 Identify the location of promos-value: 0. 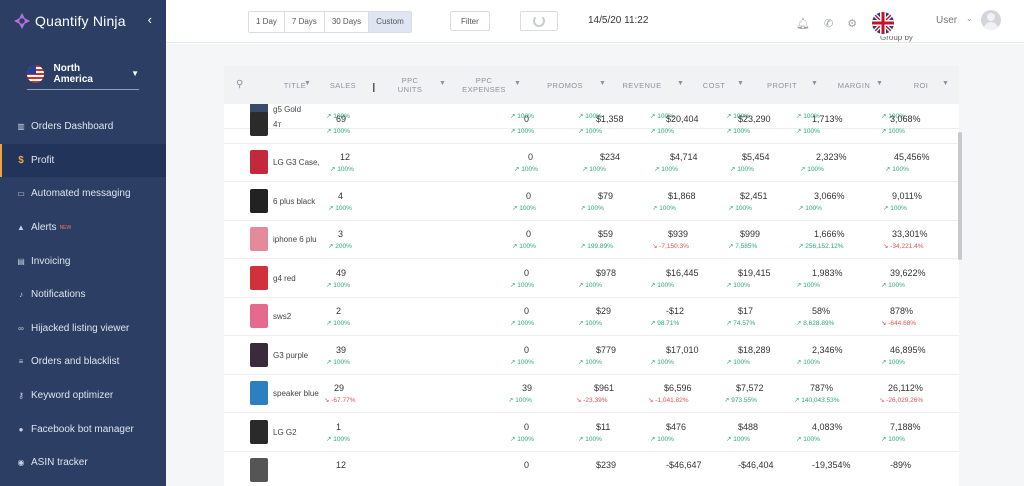
(527, 119).